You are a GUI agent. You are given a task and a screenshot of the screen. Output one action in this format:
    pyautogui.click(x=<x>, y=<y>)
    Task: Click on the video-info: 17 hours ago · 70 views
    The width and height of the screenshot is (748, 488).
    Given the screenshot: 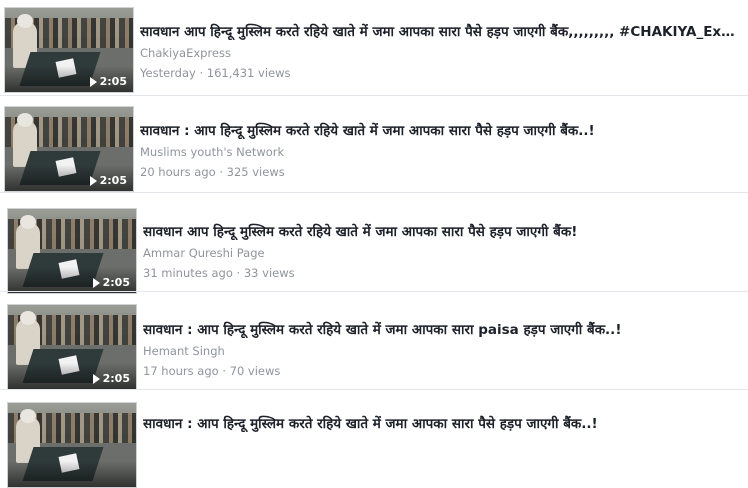 What is the action you would take?
    pyautogui.click(x=212, y=371)
    